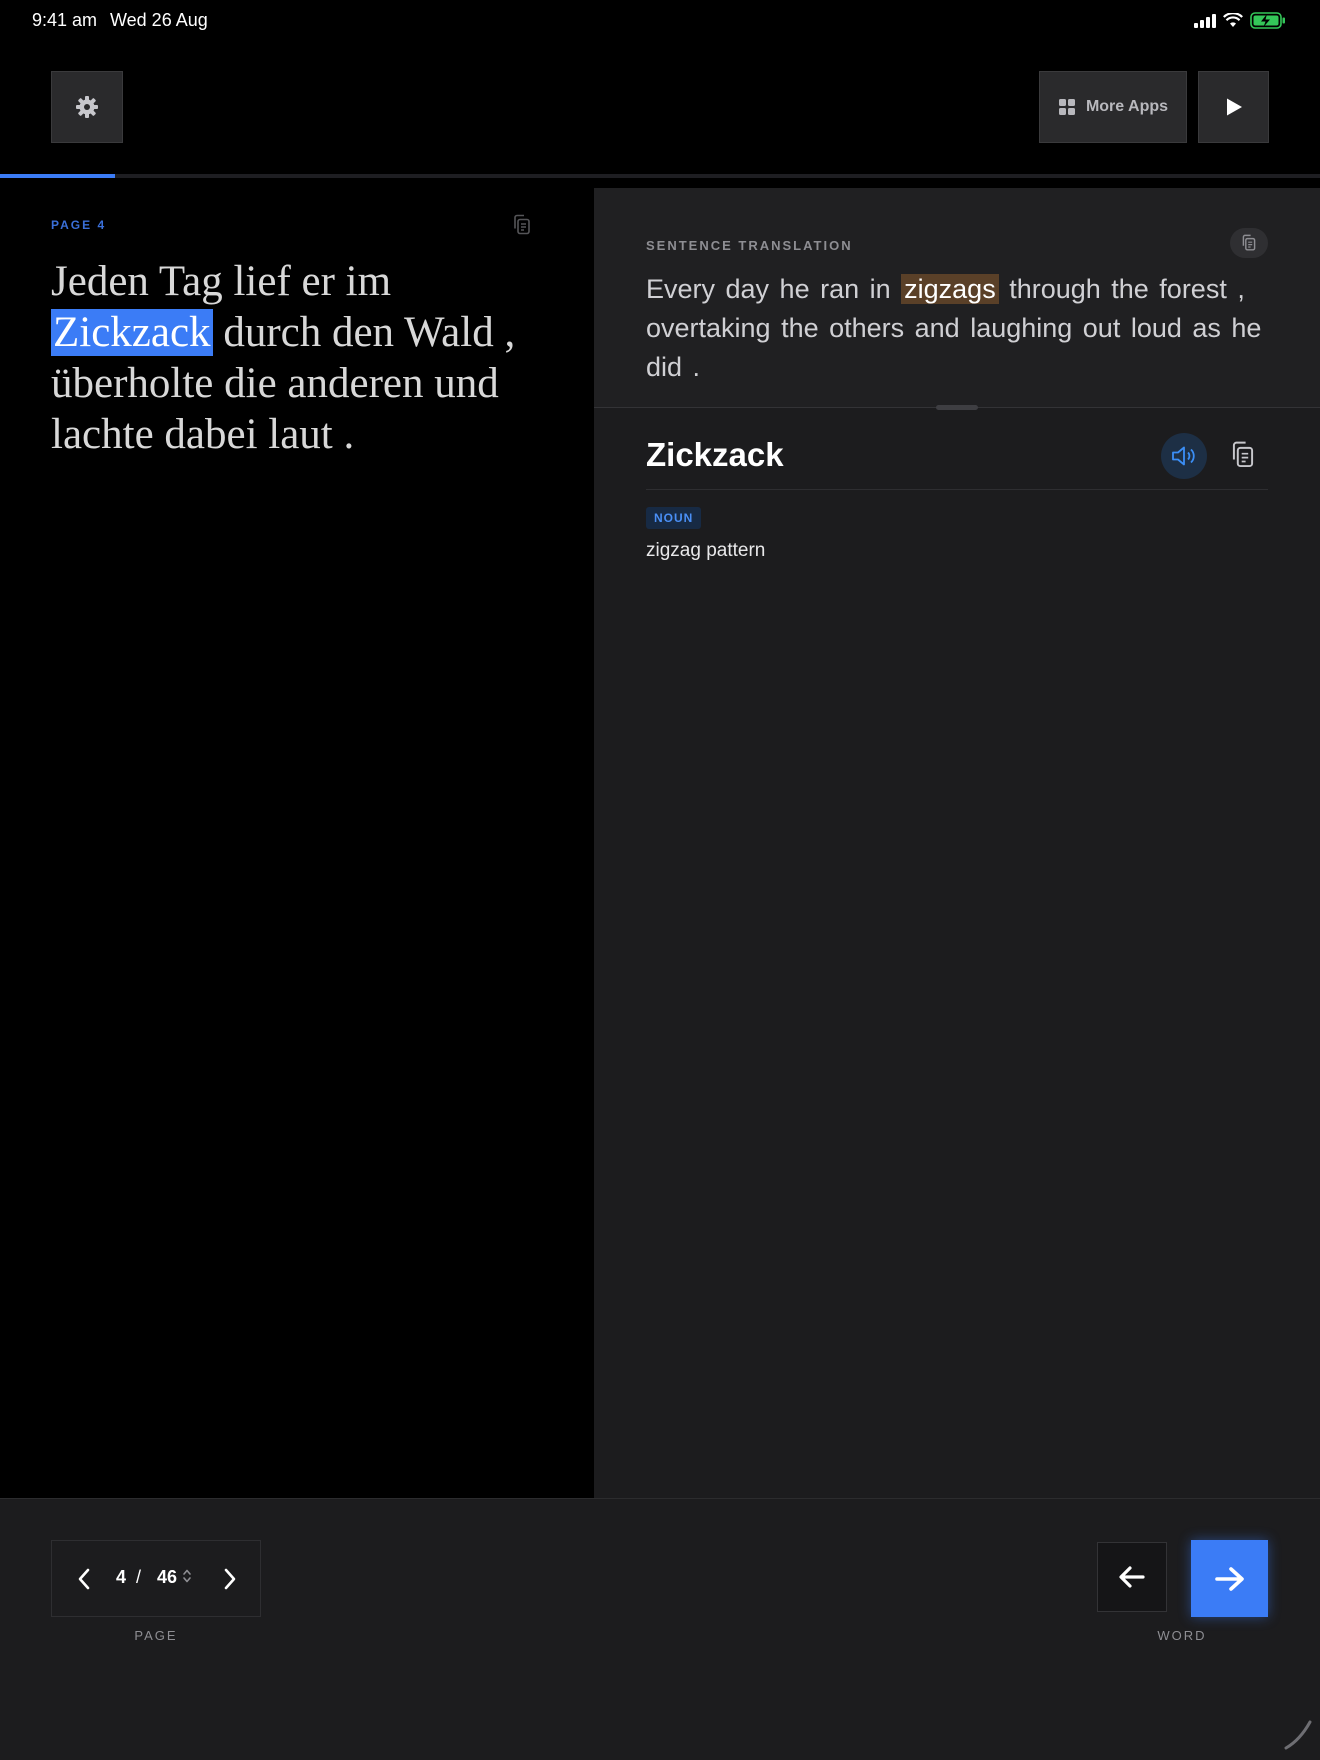  I want to click on pronounce-button, so click(1184, 456).